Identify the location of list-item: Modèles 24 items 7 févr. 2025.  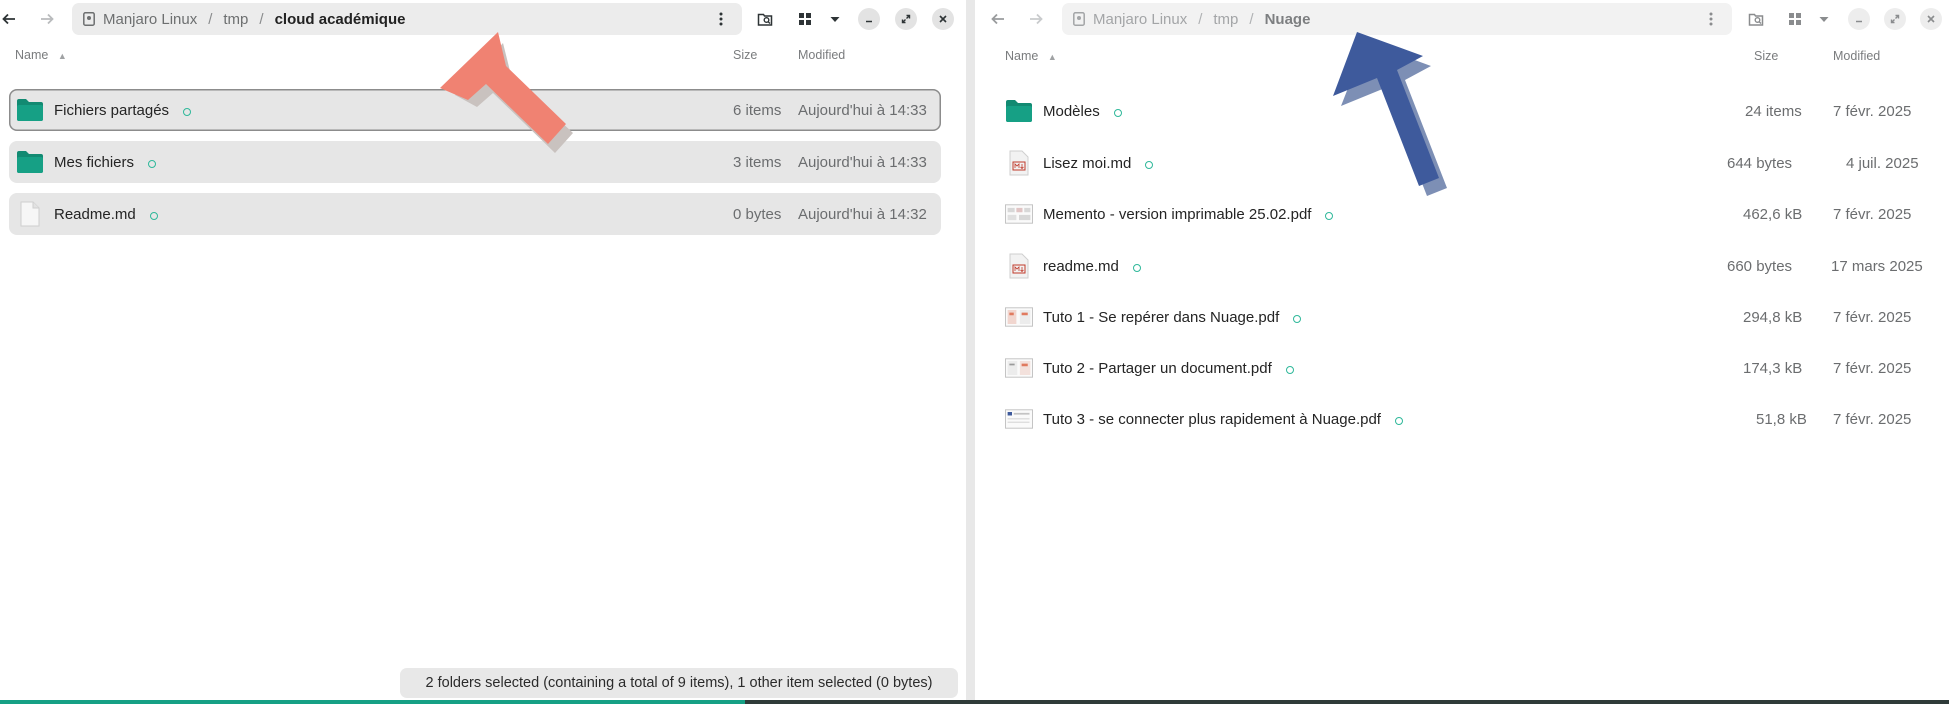
(1475, 111).